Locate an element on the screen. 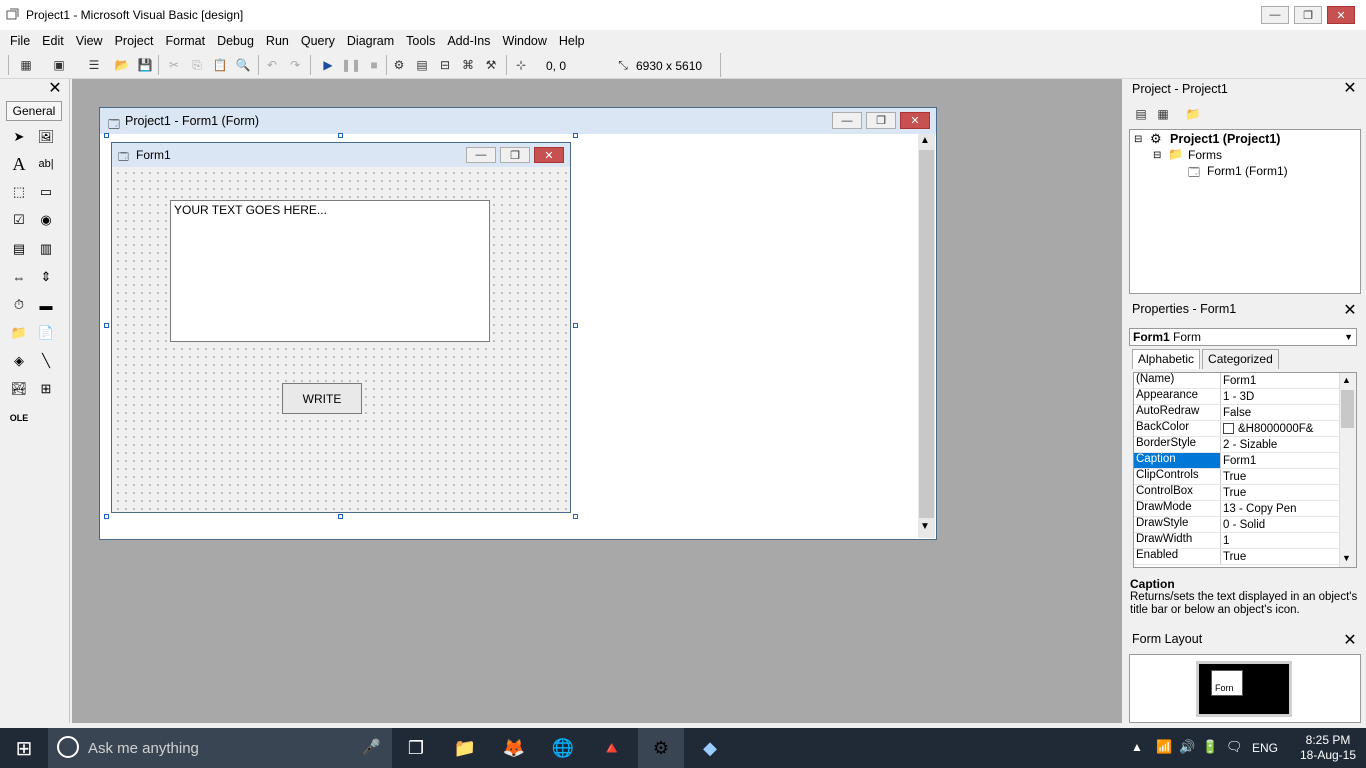 This screenshot has height=768, width=1366. textbox-tool-icon: ab| is located at coordinates (46, 164).